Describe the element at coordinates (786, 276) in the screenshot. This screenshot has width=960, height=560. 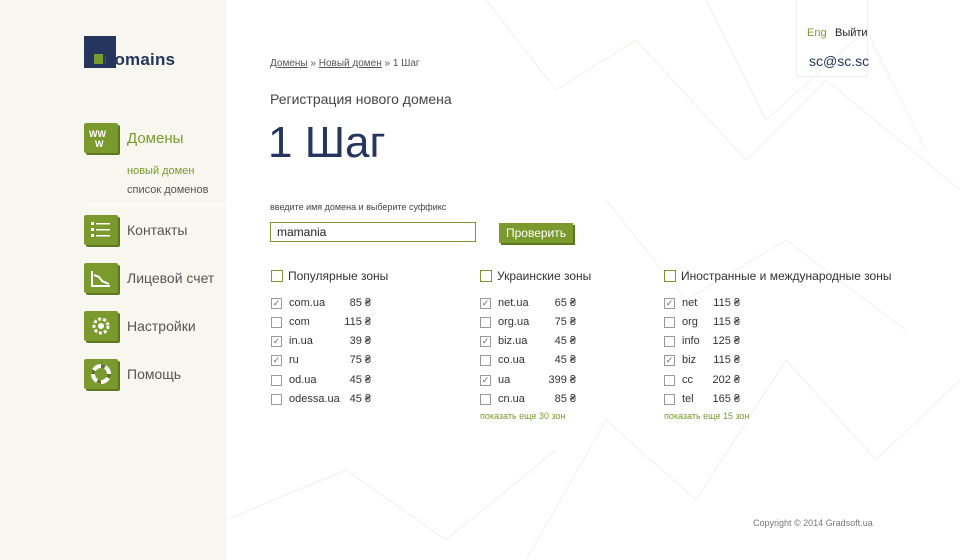
I see `zone-group-title: Иностранные и международные зоны` at that location.